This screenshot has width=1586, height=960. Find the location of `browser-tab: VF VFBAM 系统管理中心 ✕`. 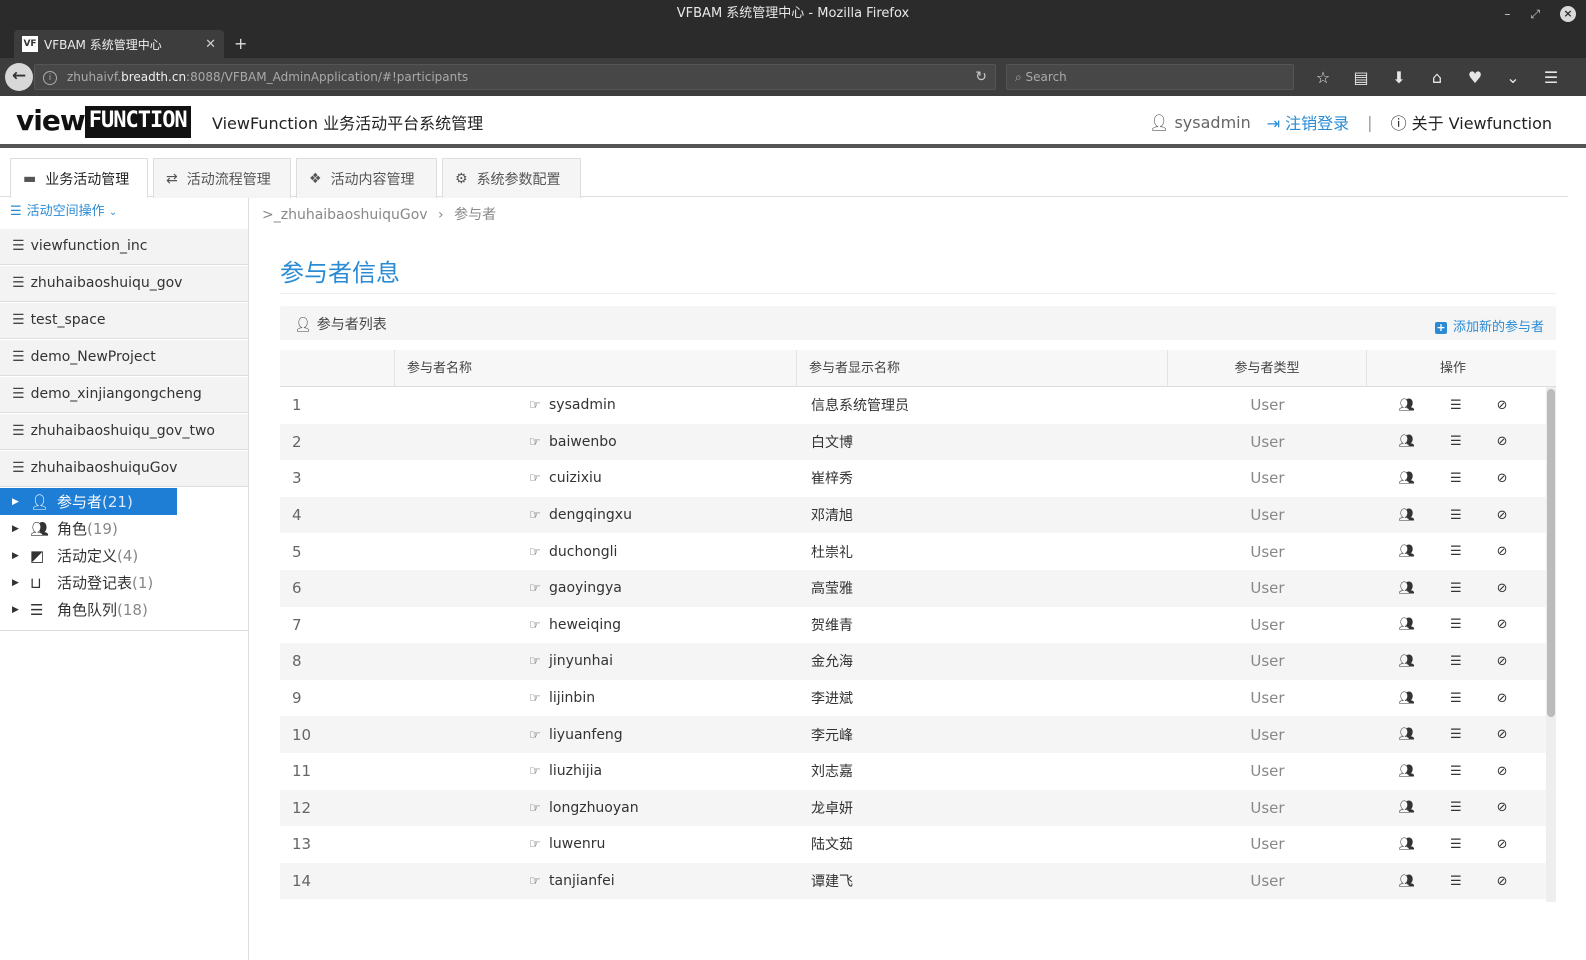

browser-tab: VF VFBAM 系统管理中心 ✕ is located at coordinates (119, 44).